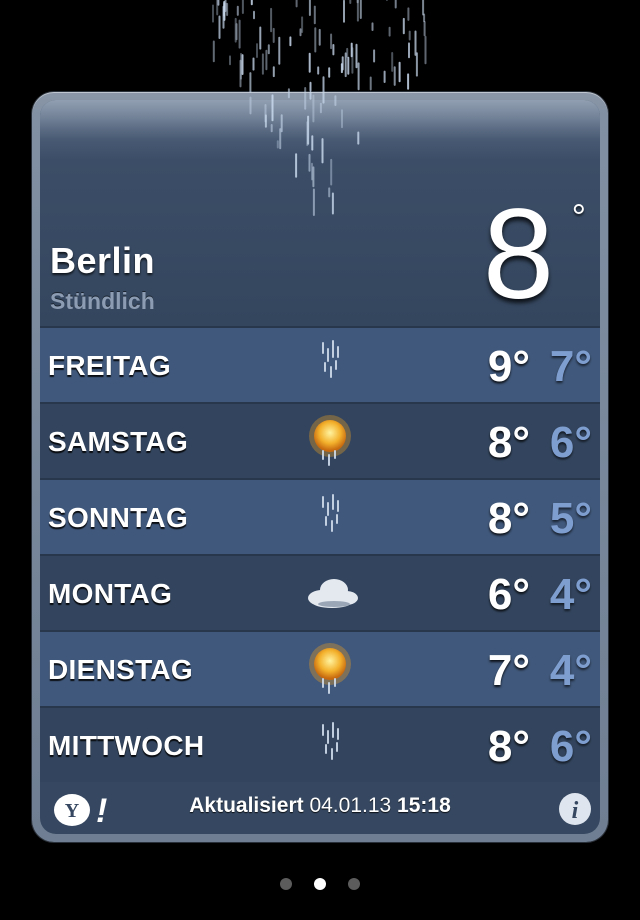 The height and width of the screenshot is (920, 640). Describe the element at coordinates (508, 594) in the screenshot. I see `forecast-high: 6°` at that location.